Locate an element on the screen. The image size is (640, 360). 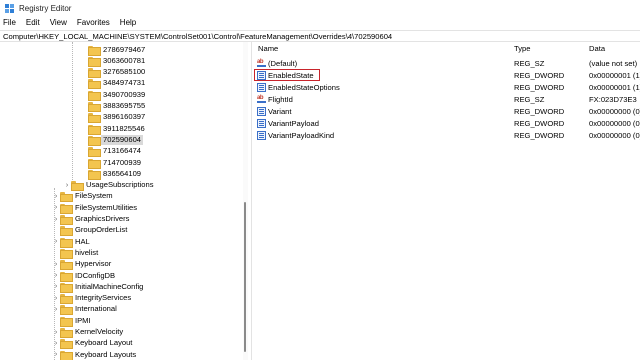
string-value-icon: ab is located at coordinates (261, 99).